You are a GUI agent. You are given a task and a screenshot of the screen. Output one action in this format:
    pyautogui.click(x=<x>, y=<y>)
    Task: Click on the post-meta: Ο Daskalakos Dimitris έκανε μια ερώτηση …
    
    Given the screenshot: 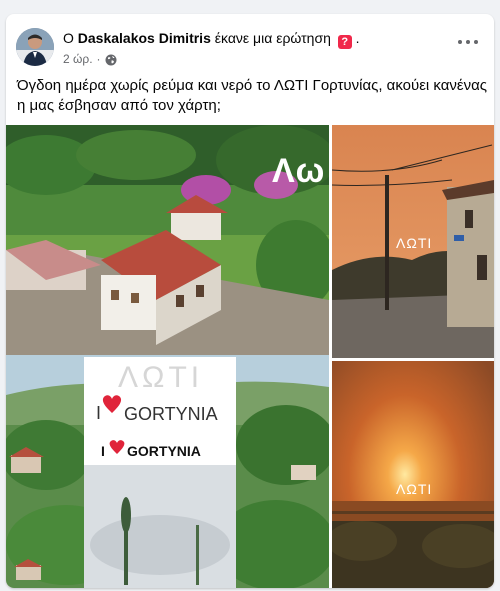 What is the action you would take?
    pyautogui.click(x=253, y=48)
    